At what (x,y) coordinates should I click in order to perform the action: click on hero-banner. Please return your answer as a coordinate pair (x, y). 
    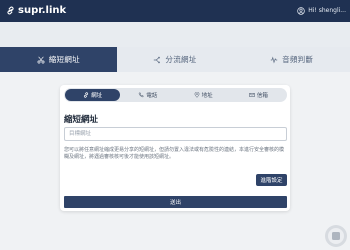
    Looking at the image, I should click on (175, 34).